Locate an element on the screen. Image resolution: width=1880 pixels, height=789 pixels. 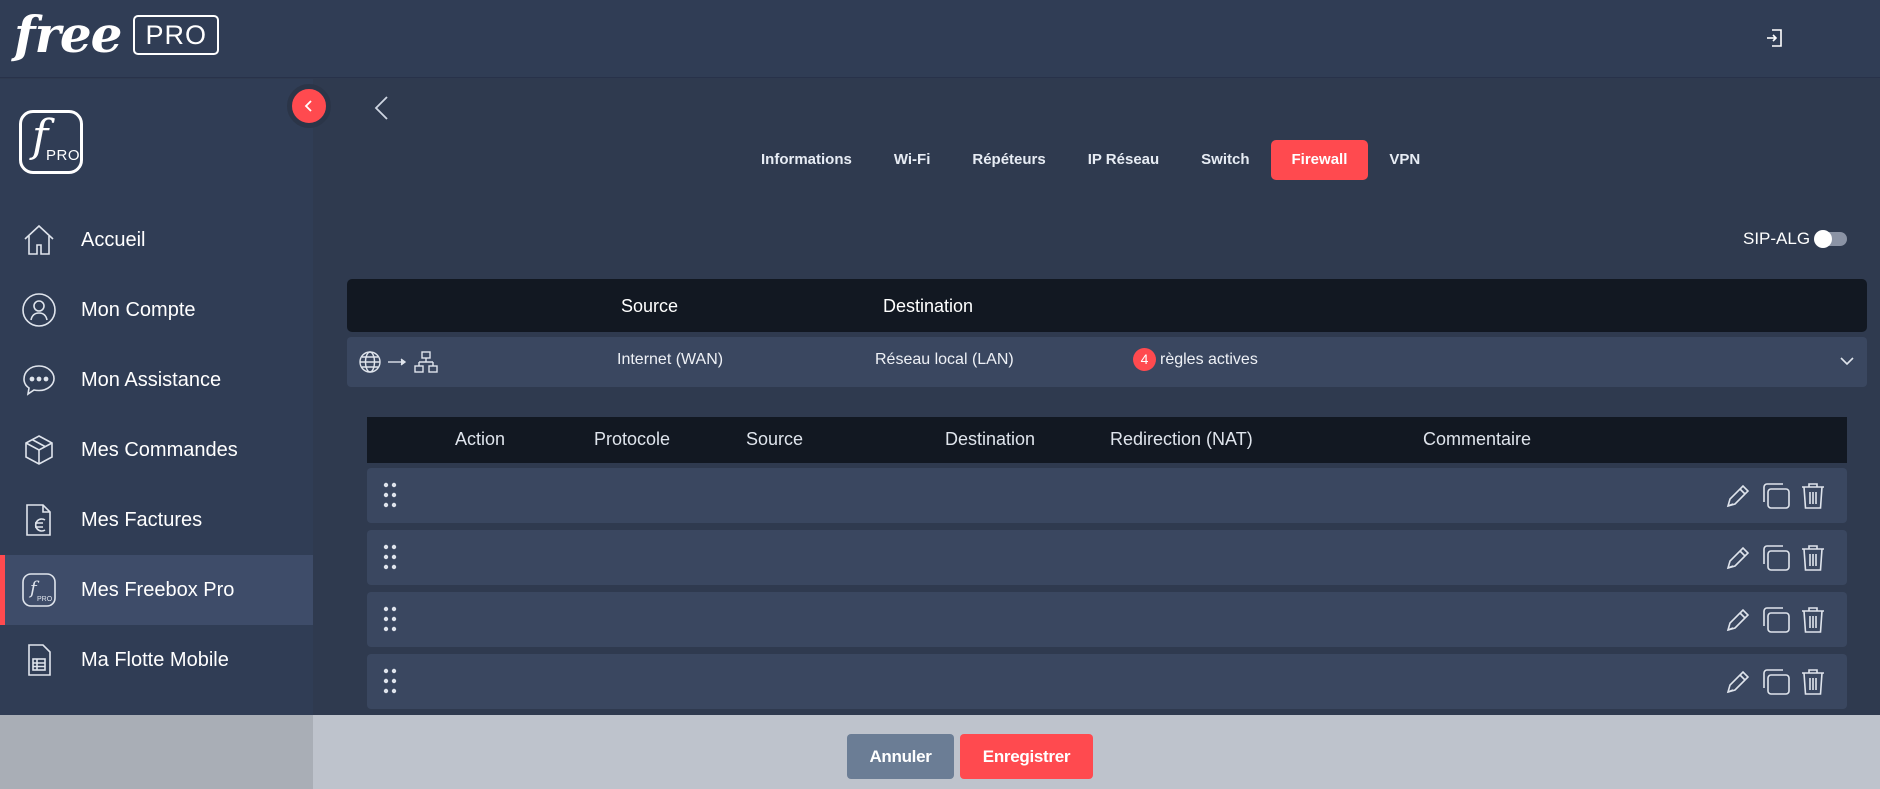
summary-rules-label: règles actives is located at coordinates (1209, 359).